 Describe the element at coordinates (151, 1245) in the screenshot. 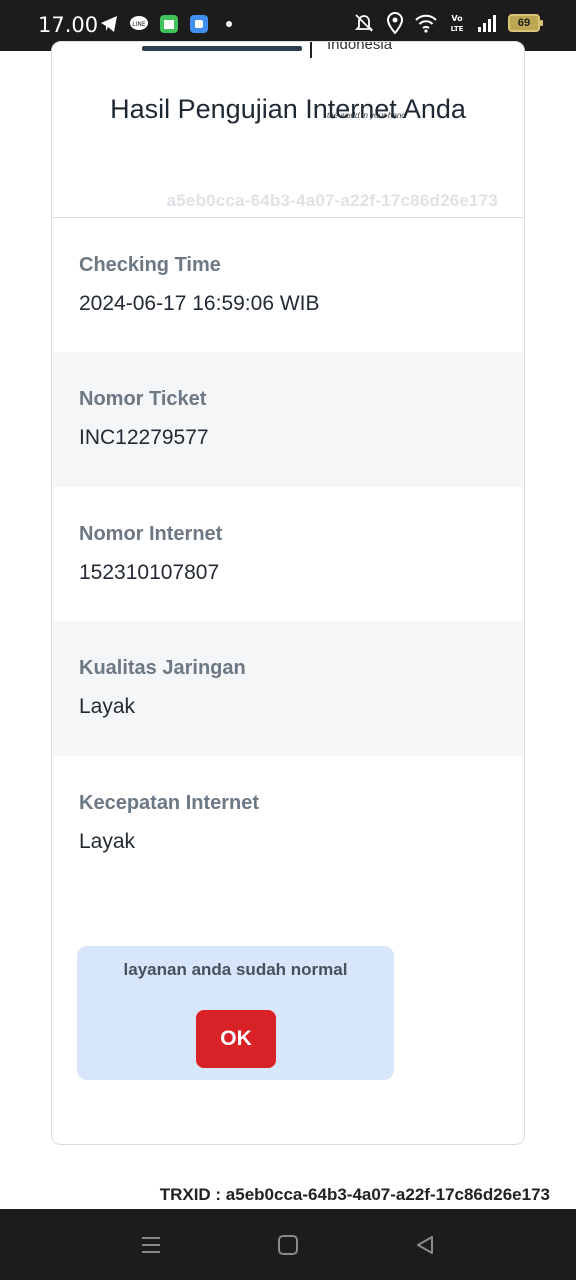

I see `menu-icon` at that location.